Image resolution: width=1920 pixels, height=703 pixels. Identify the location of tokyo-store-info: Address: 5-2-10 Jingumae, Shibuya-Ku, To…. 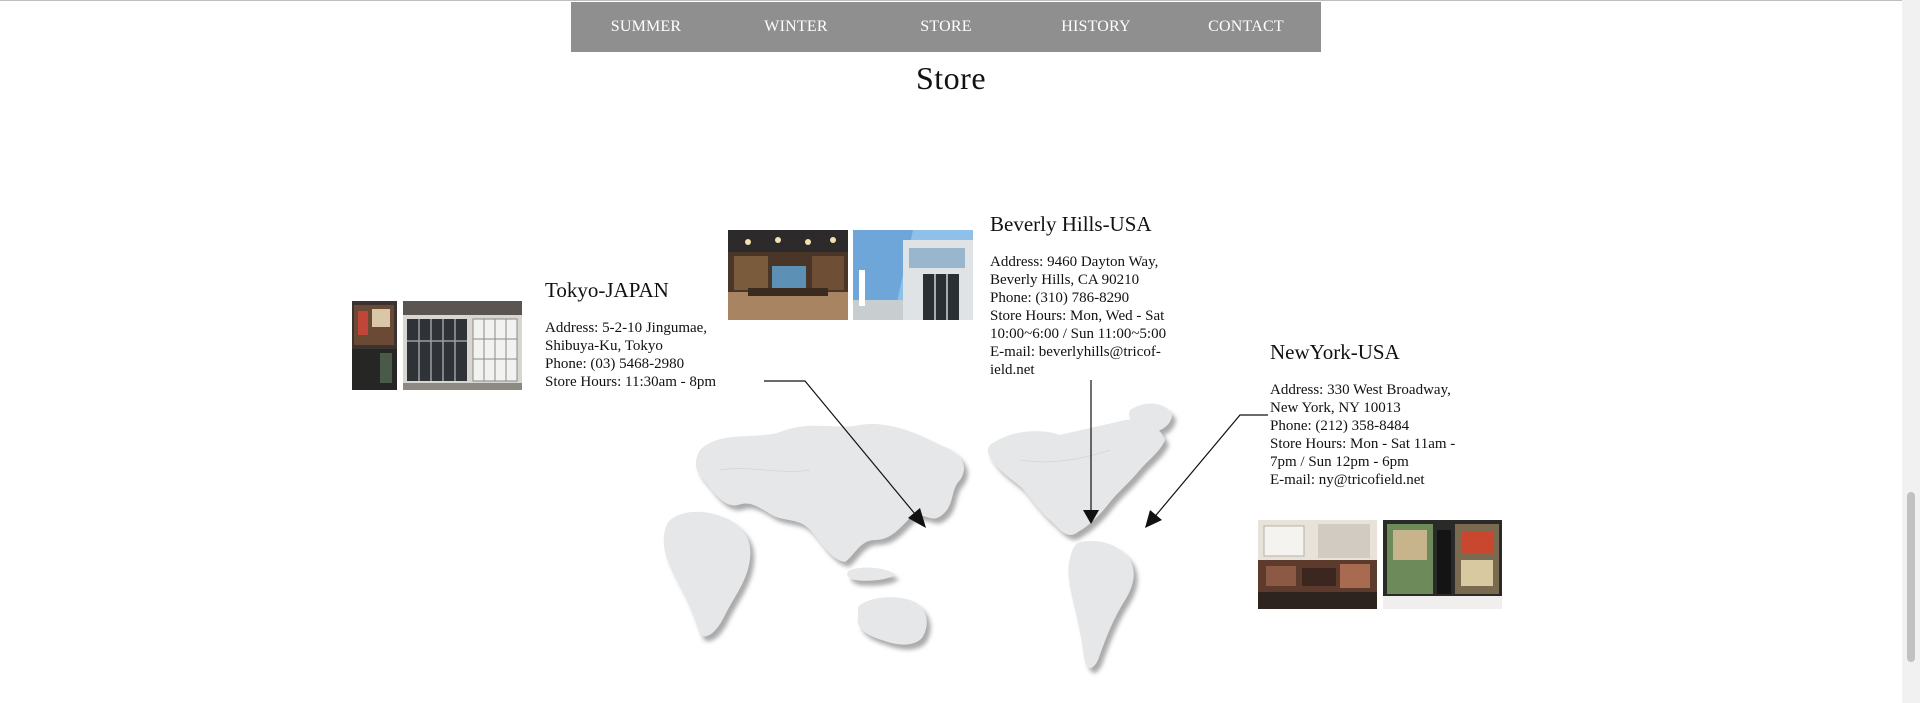
(630, 355).